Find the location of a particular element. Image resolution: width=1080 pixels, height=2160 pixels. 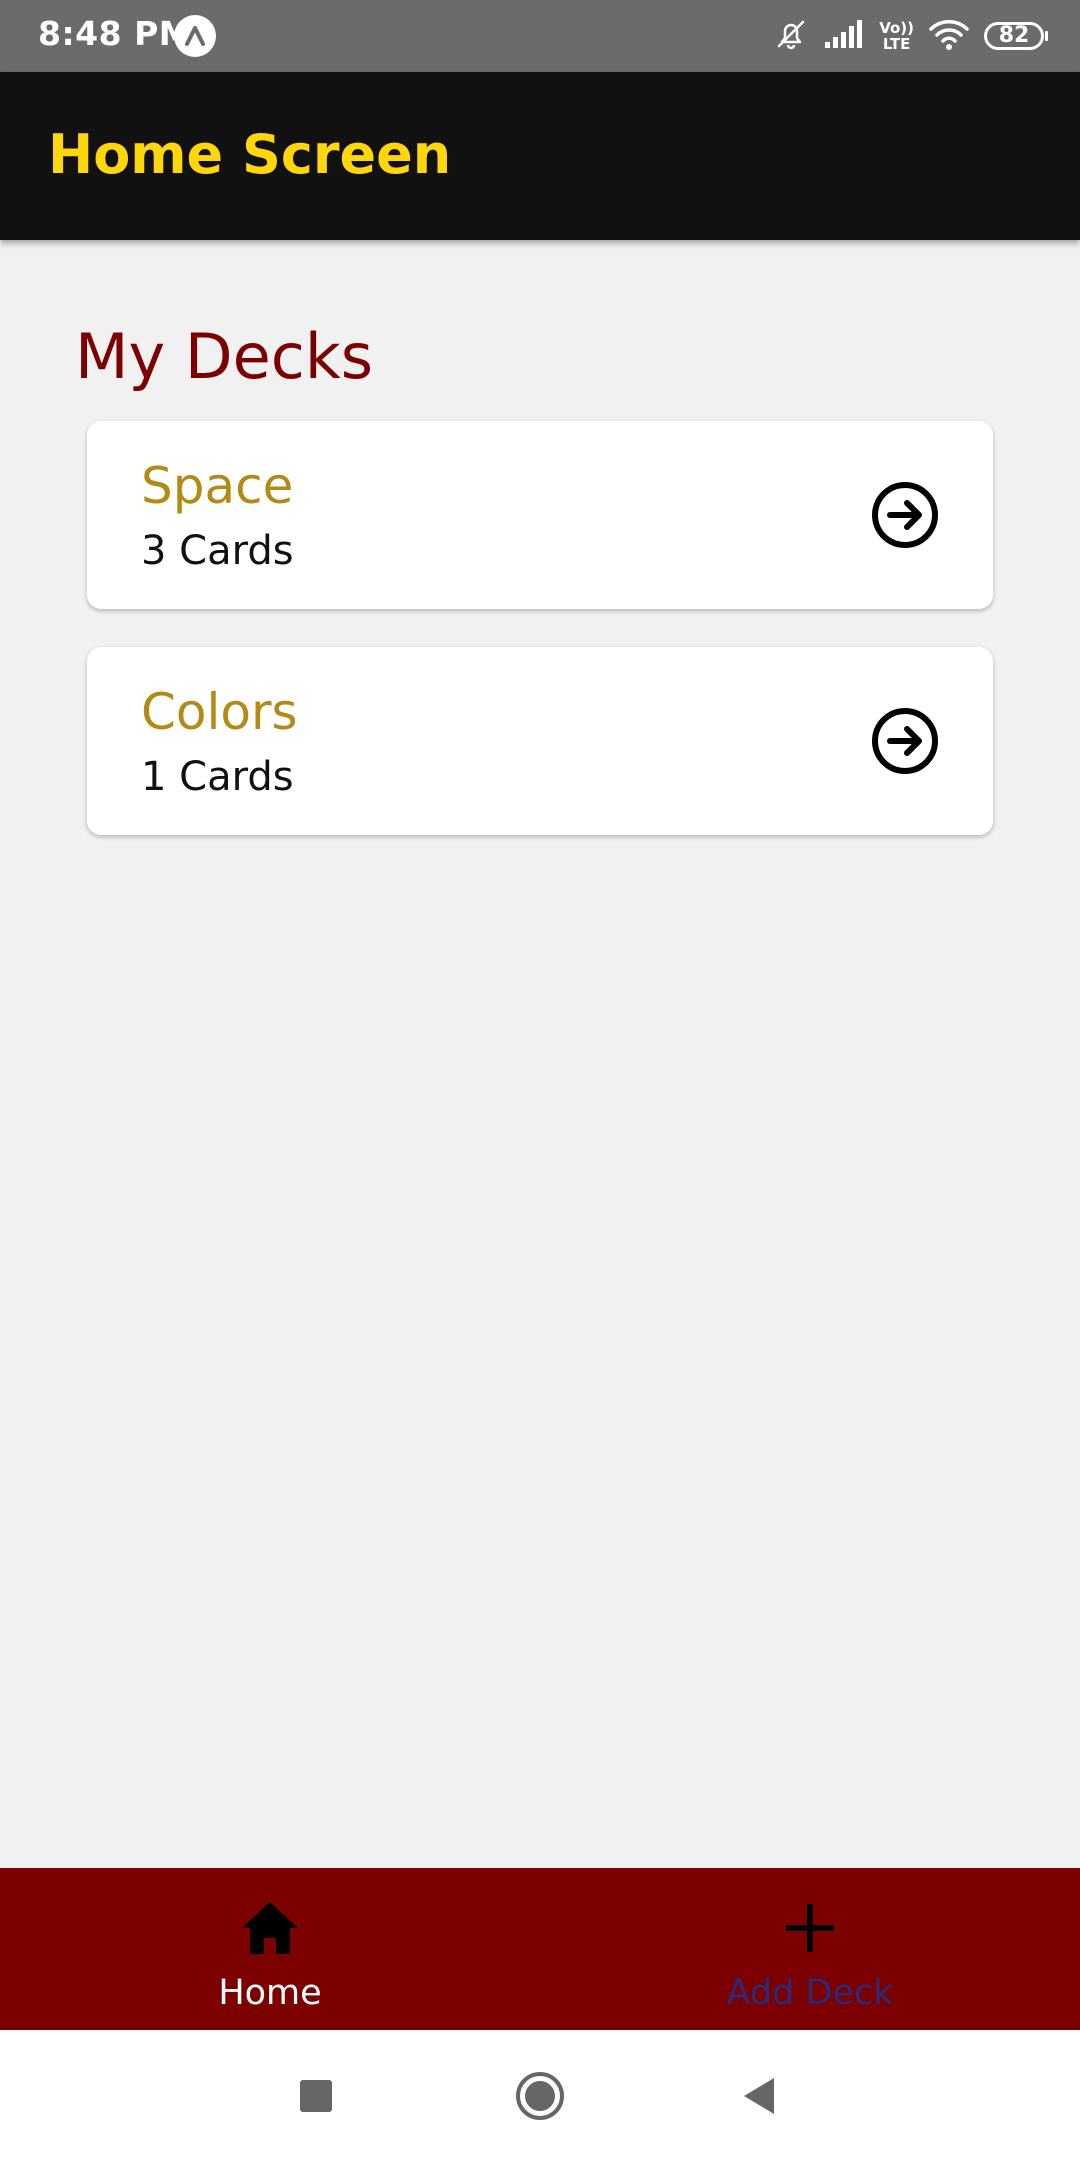

bell-off-icon is located at coordinates (791, 36).